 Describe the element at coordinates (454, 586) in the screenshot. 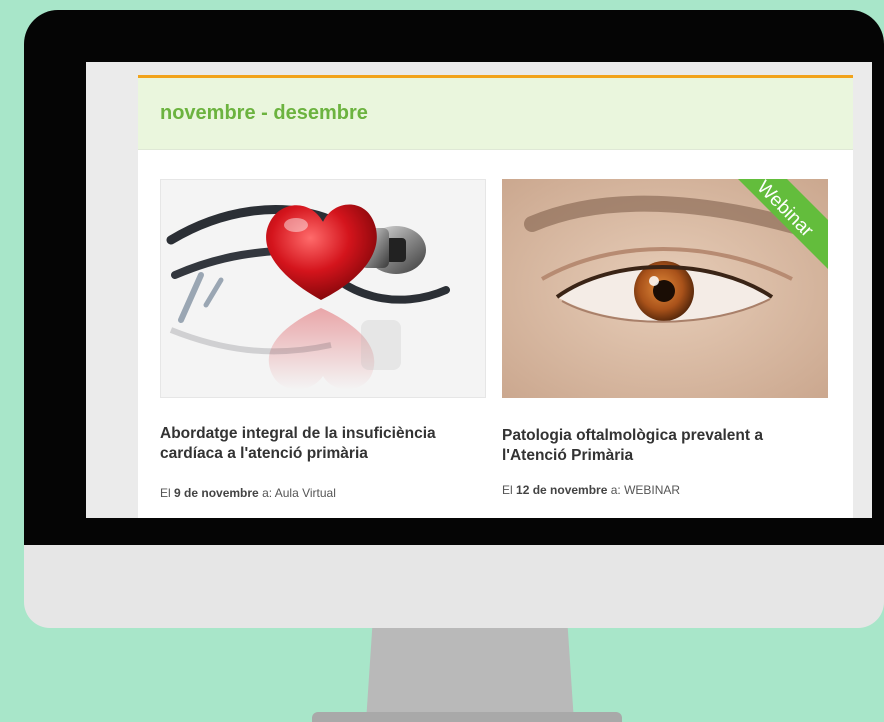

I see `monitor-chin` at that location.